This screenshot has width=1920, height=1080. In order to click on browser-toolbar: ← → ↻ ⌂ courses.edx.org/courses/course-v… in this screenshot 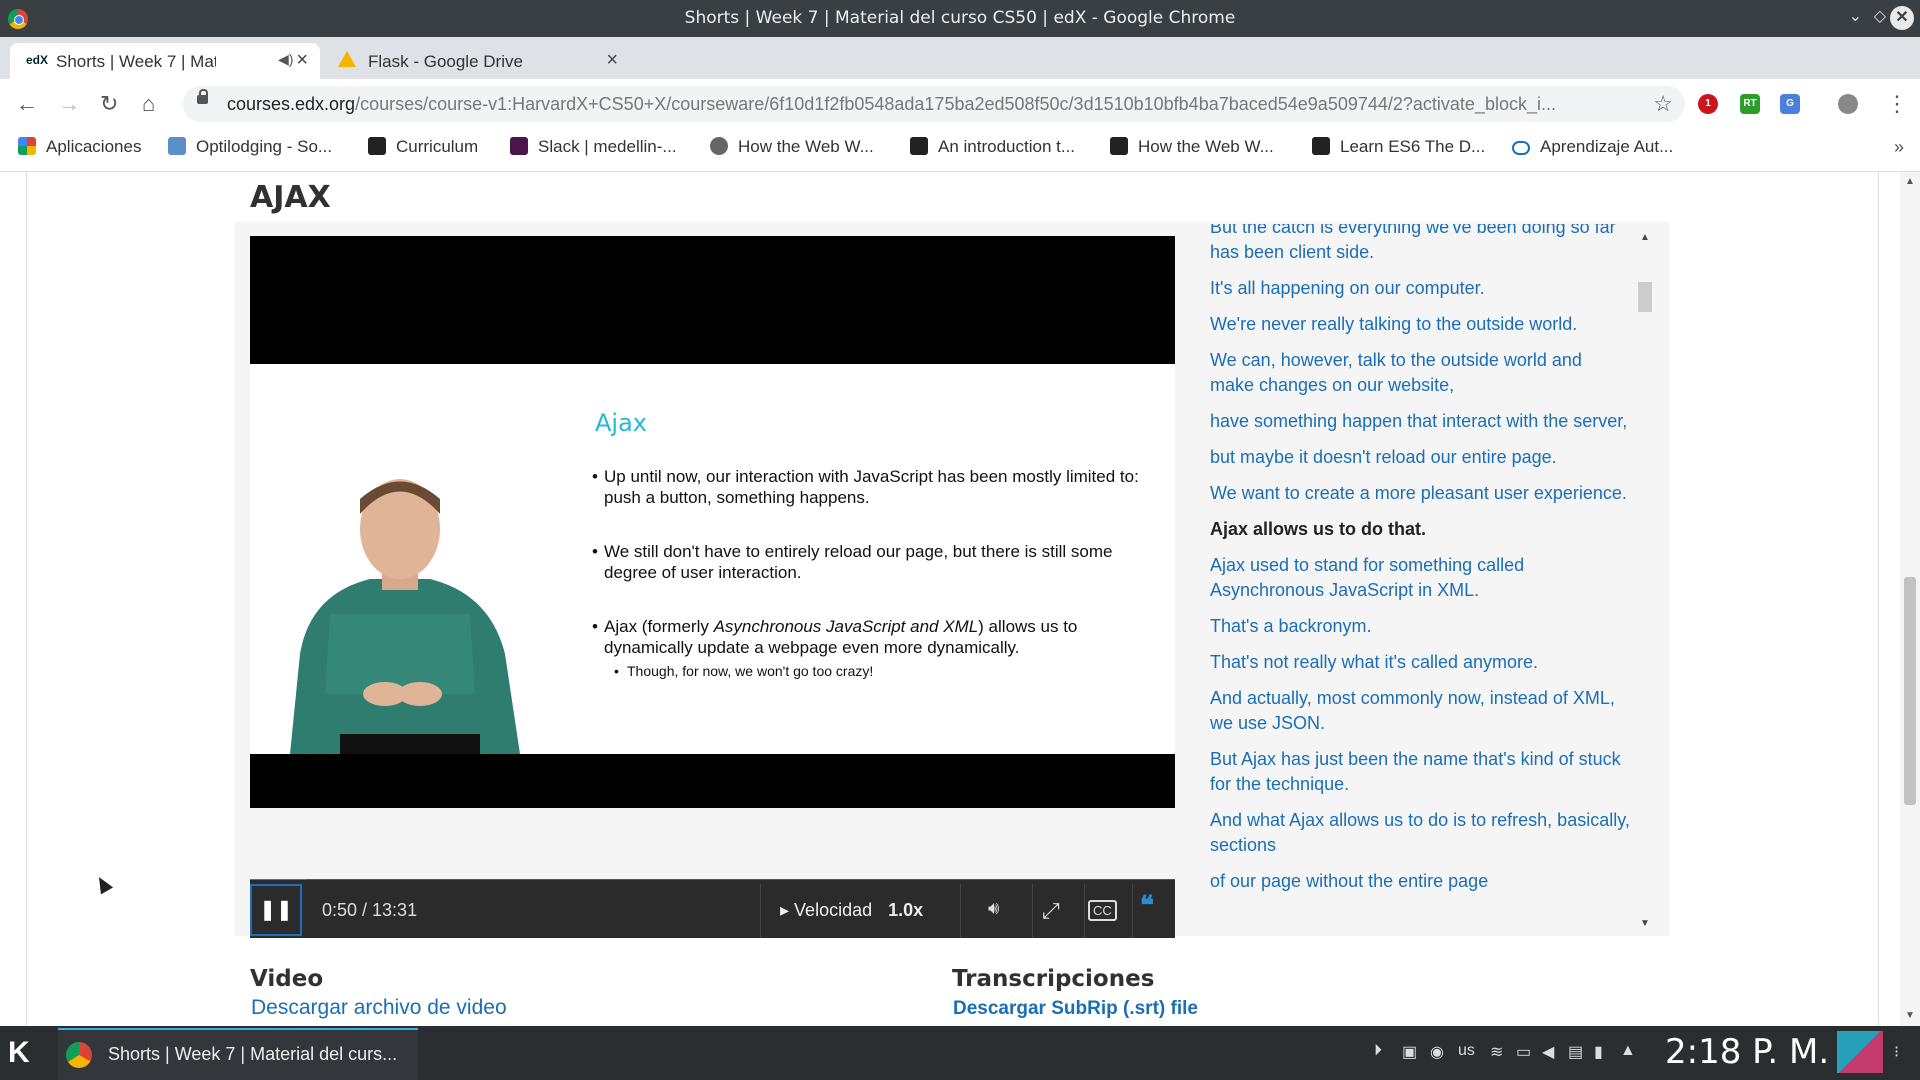, I will do `click(960, 104)`.